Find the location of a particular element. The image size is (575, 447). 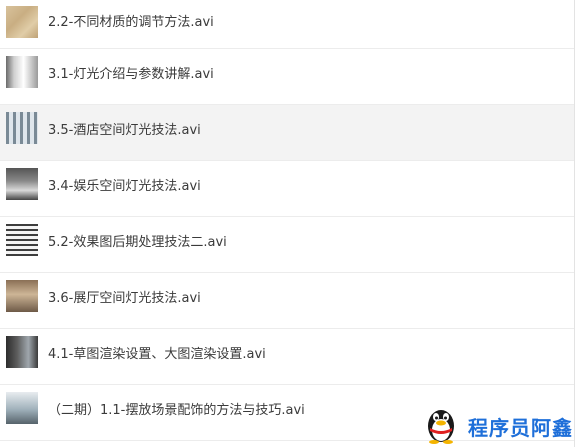

watermark-text: 程序员阿鑫 is located at coordinates (520, 428).